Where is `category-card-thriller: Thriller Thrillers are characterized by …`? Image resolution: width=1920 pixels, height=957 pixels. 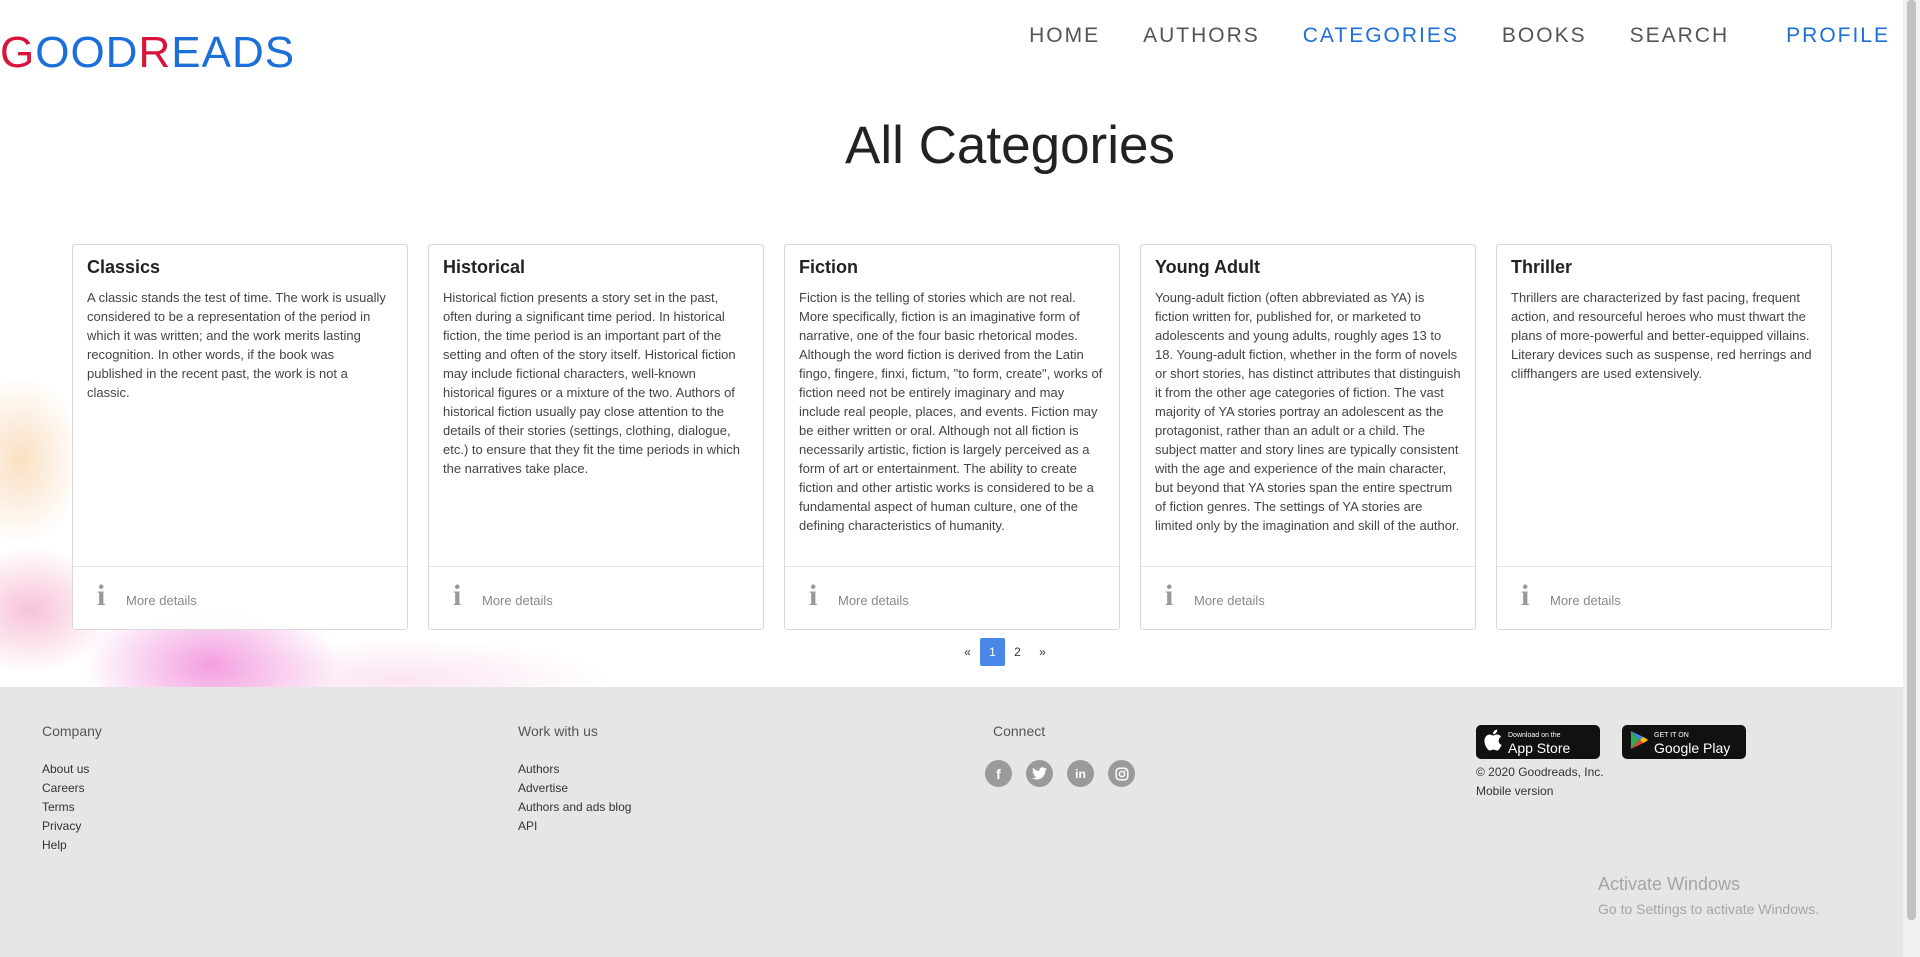
category-card-thriller: Thriller Thrillers are characterized by … is located at coordinates (1664, 437).